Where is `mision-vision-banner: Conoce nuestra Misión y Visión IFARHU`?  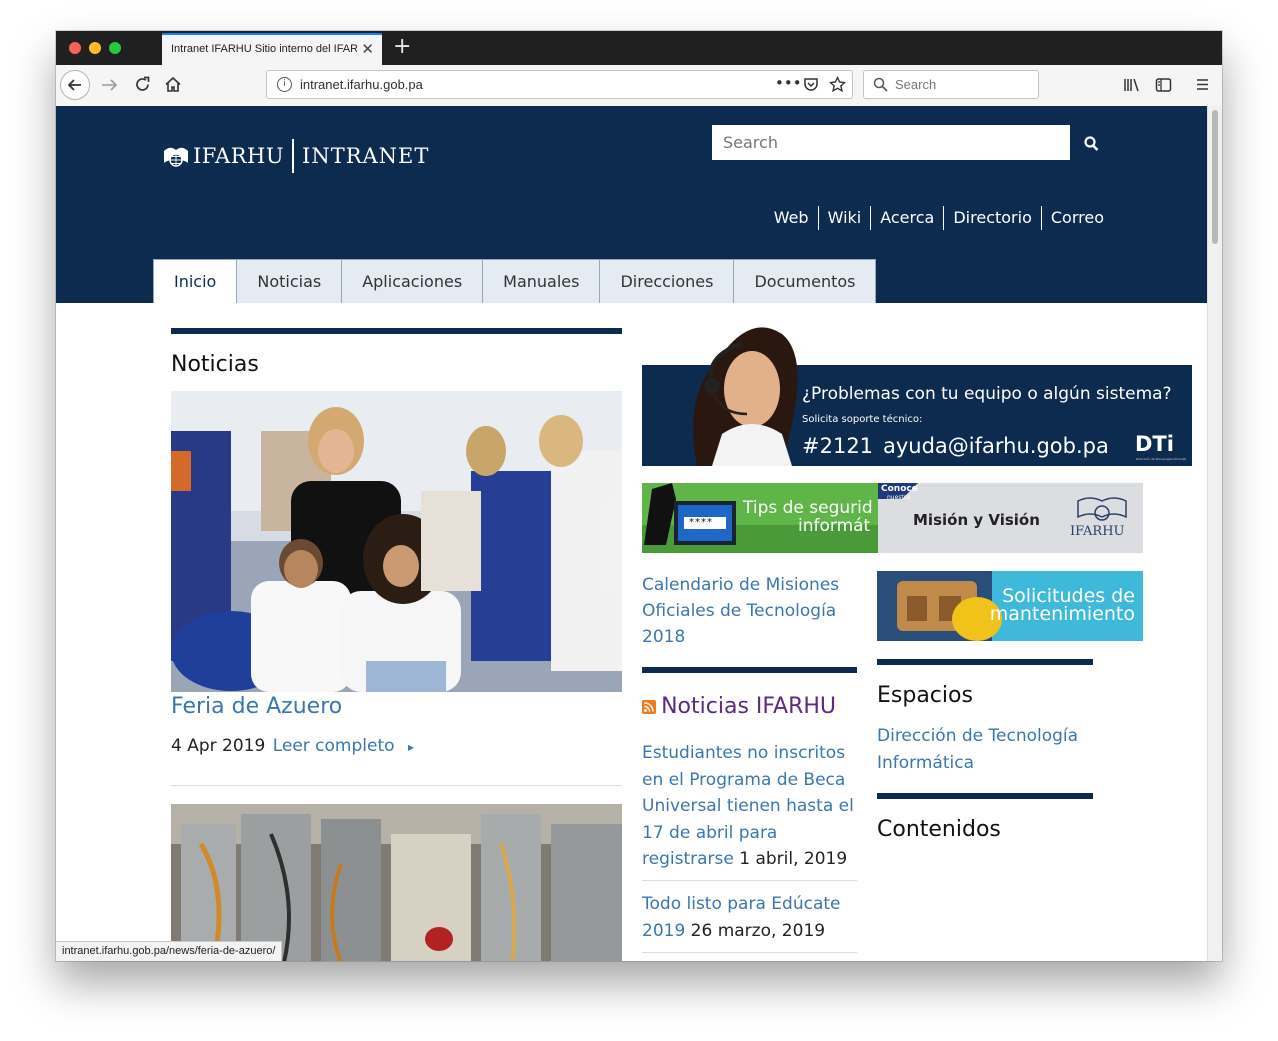 mision-vision-banner: Conoce nuestra Misión y Visión IFARHU is located at coordinates (1010, 518).